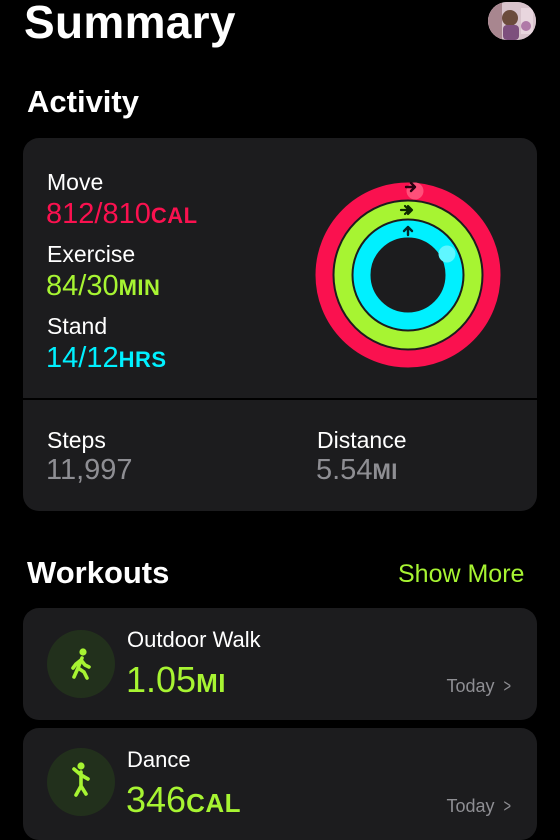 This screenshot has width=560, height=840. Describe the element at coordinates (159, 759) in the screenshot. I see `workout-name: Dance` at that location.